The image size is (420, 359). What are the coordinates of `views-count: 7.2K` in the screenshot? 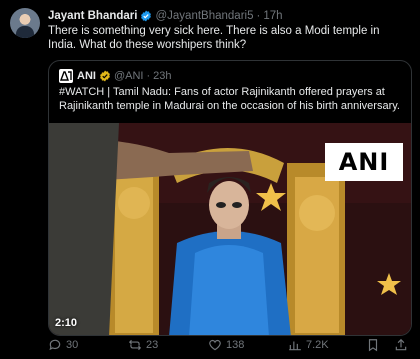 It's located at (317, 345).